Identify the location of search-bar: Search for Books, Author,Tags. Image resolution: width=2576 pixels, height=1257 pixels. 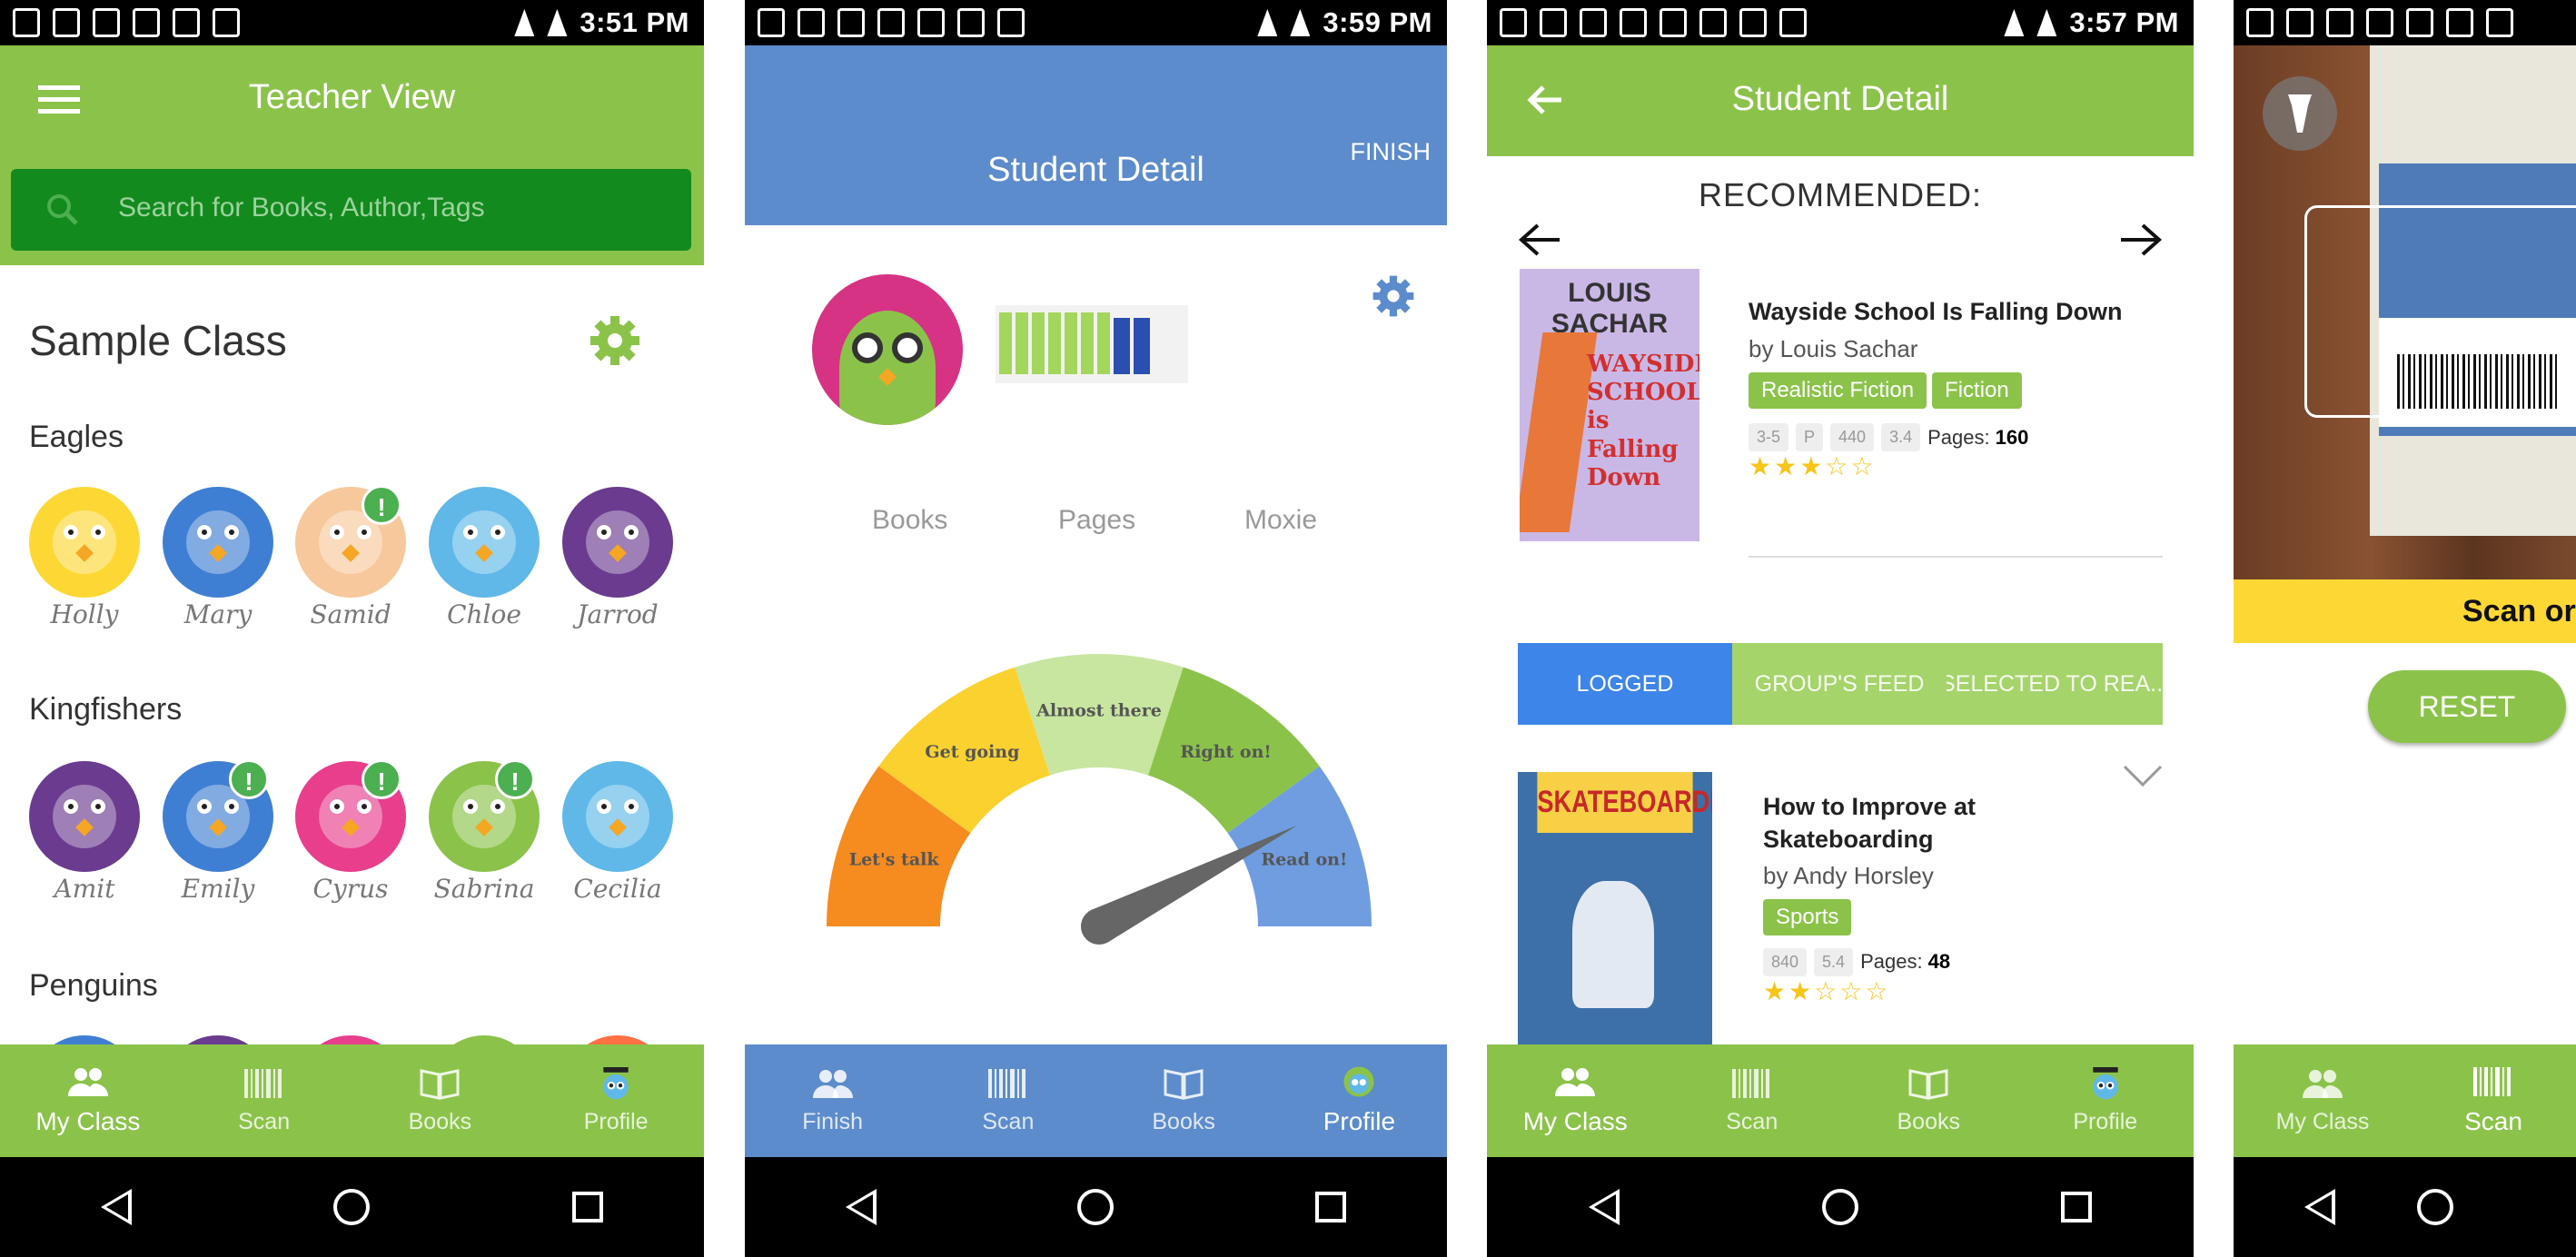
(351, 210).